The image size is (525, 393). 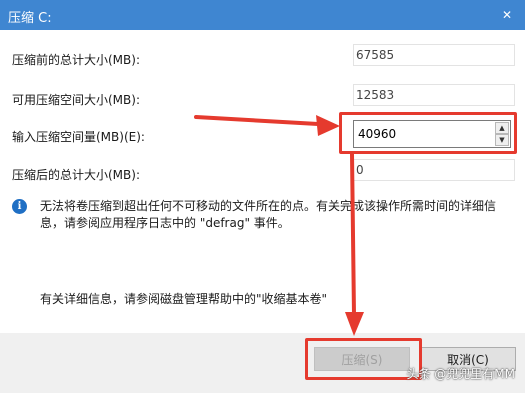 I want to click on total-after-label: 压缩后的总计大小(MB):, so click(x=76, y=175).